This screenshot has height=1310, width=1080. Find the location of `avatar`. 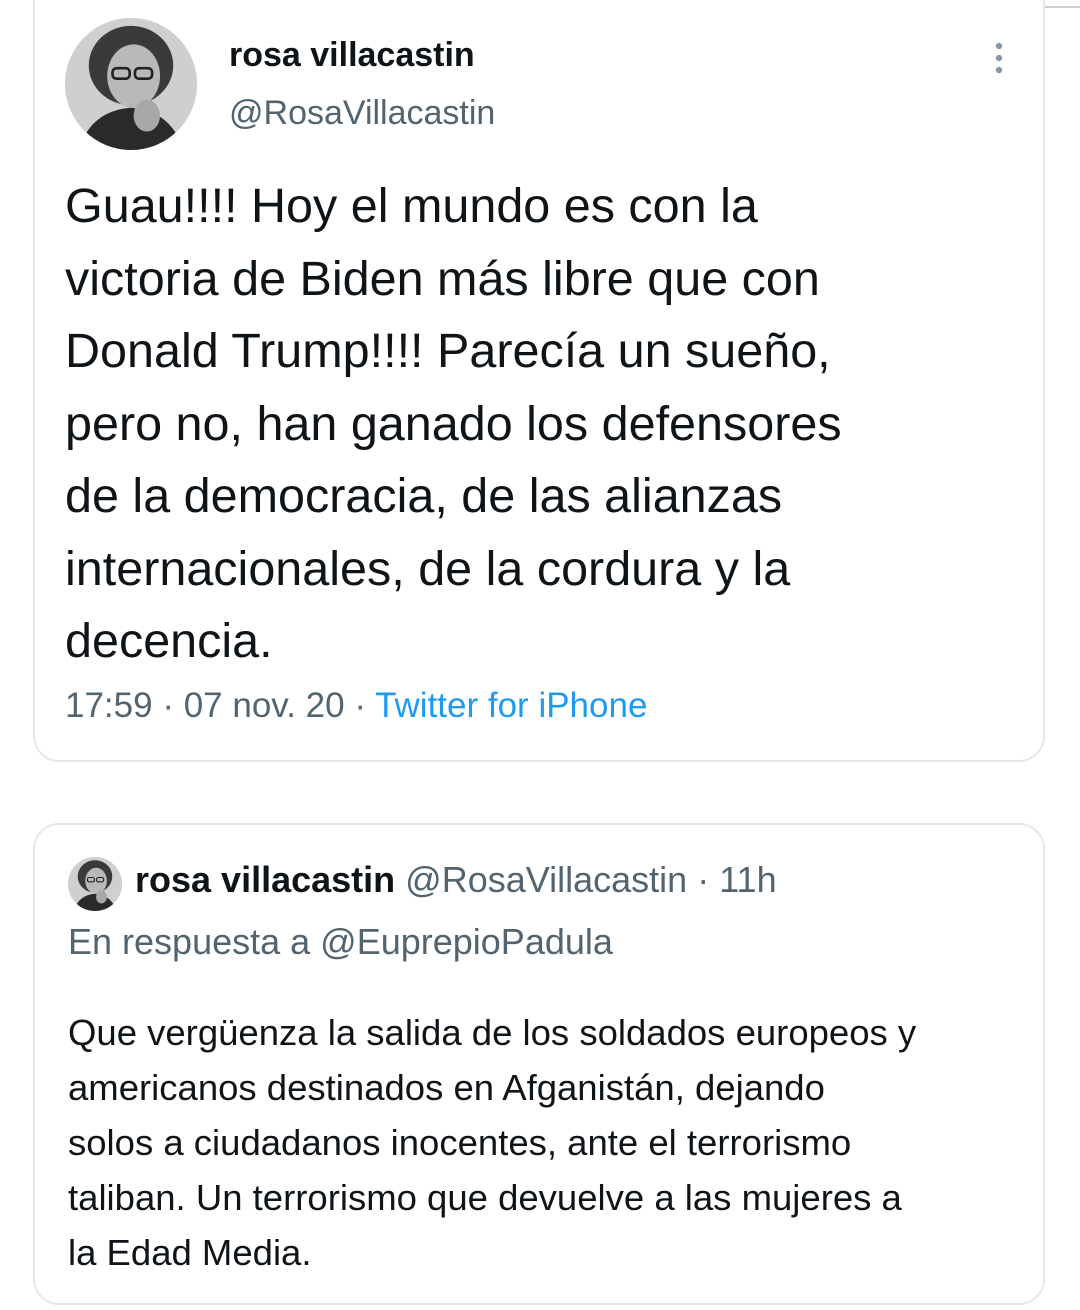

avatar is located at coordinates (131, 84).